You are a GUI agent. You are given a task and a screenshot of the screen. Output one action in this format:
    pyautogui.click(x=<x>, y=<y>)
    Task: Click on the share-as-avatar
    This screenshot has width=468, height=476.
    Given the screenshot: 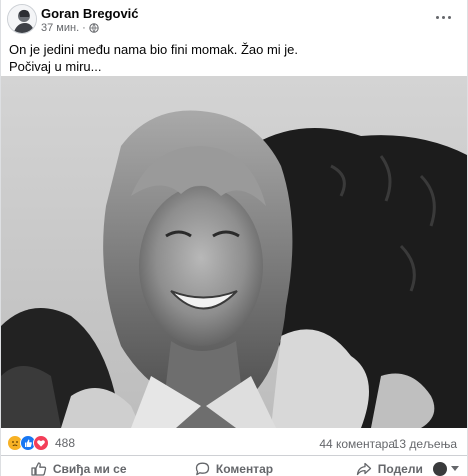 What is the action you would take?
    pyautogui.click(x=440, y=469)
    